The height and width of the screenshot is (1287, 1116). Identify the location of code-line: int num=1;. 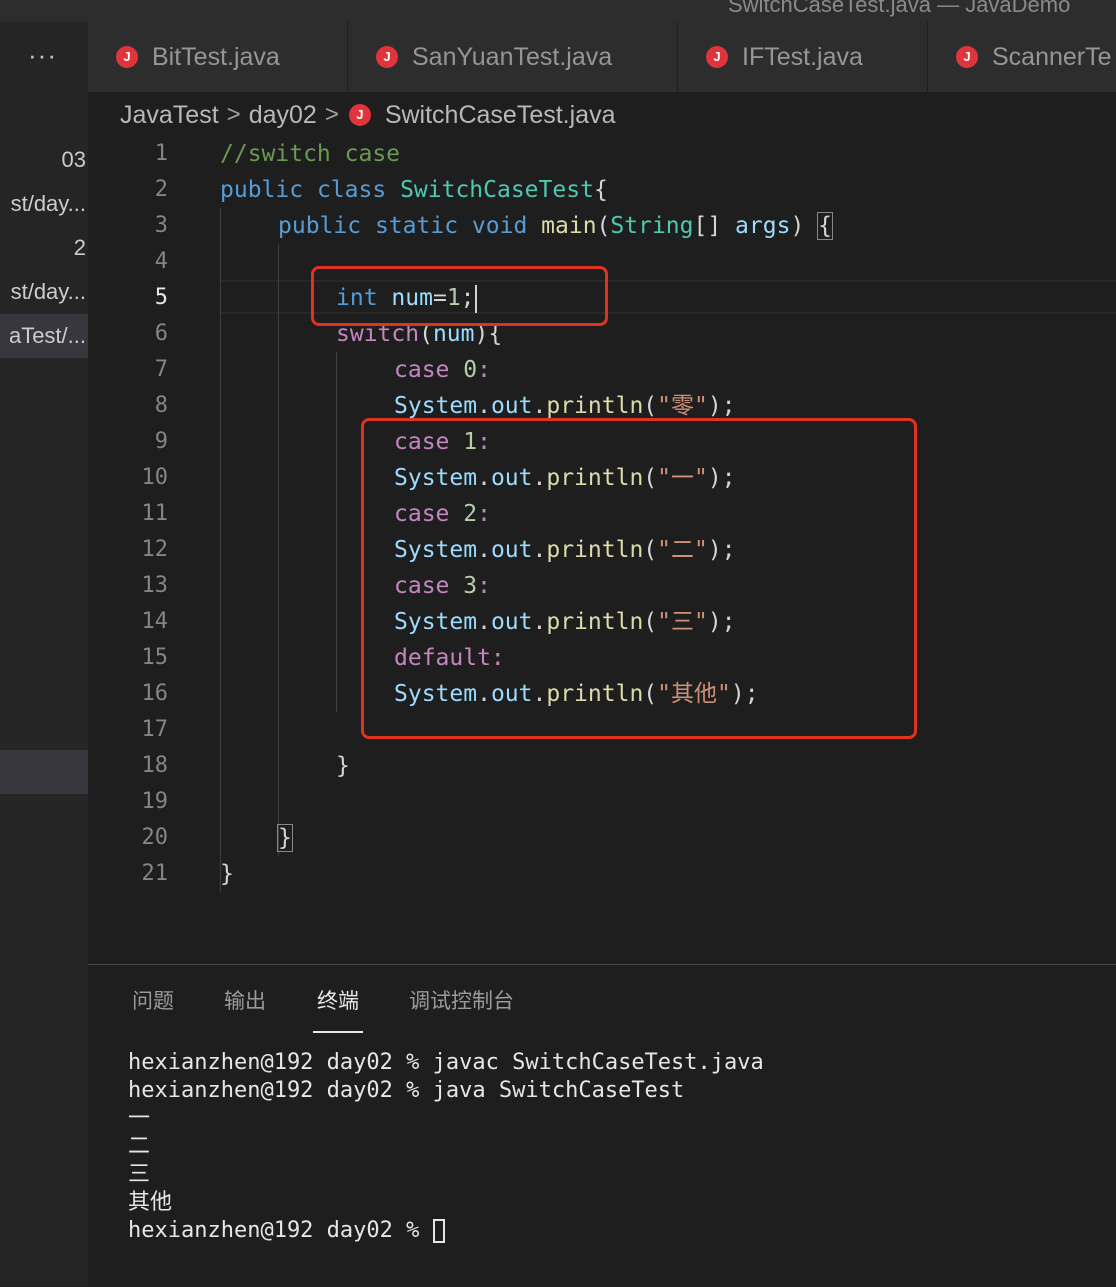
(406, 298).